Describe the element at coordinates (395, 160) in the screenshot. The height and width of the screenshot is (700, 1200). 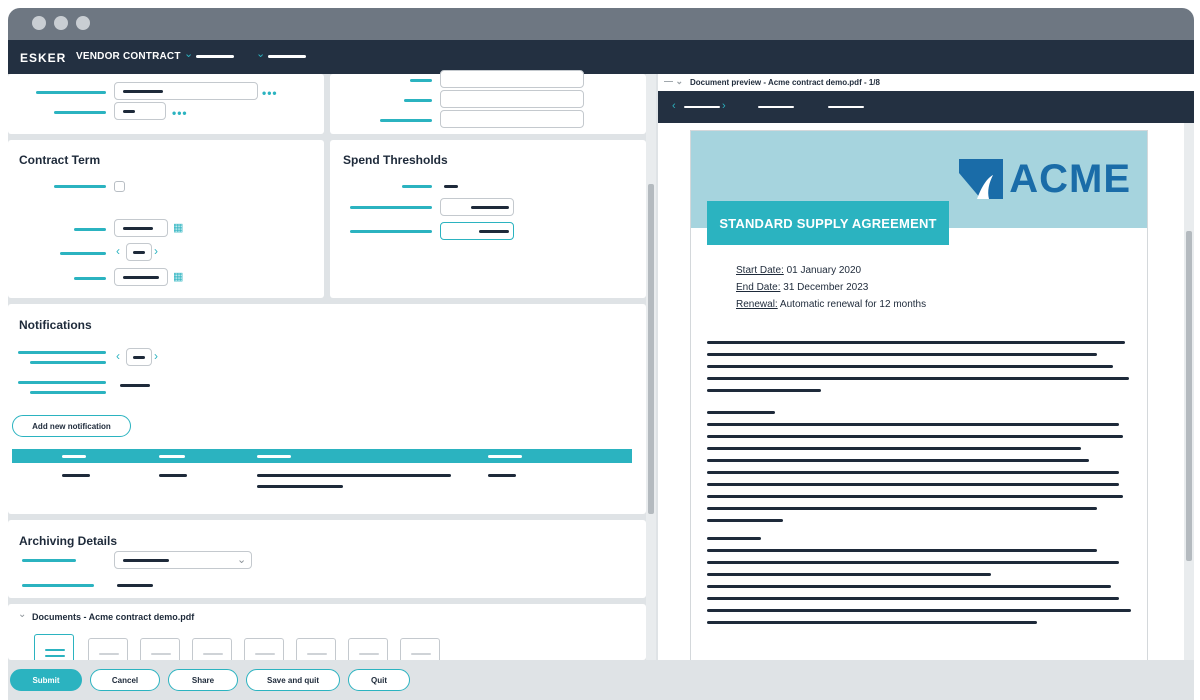
I see `section-title: Spend Thresholds` at that location.